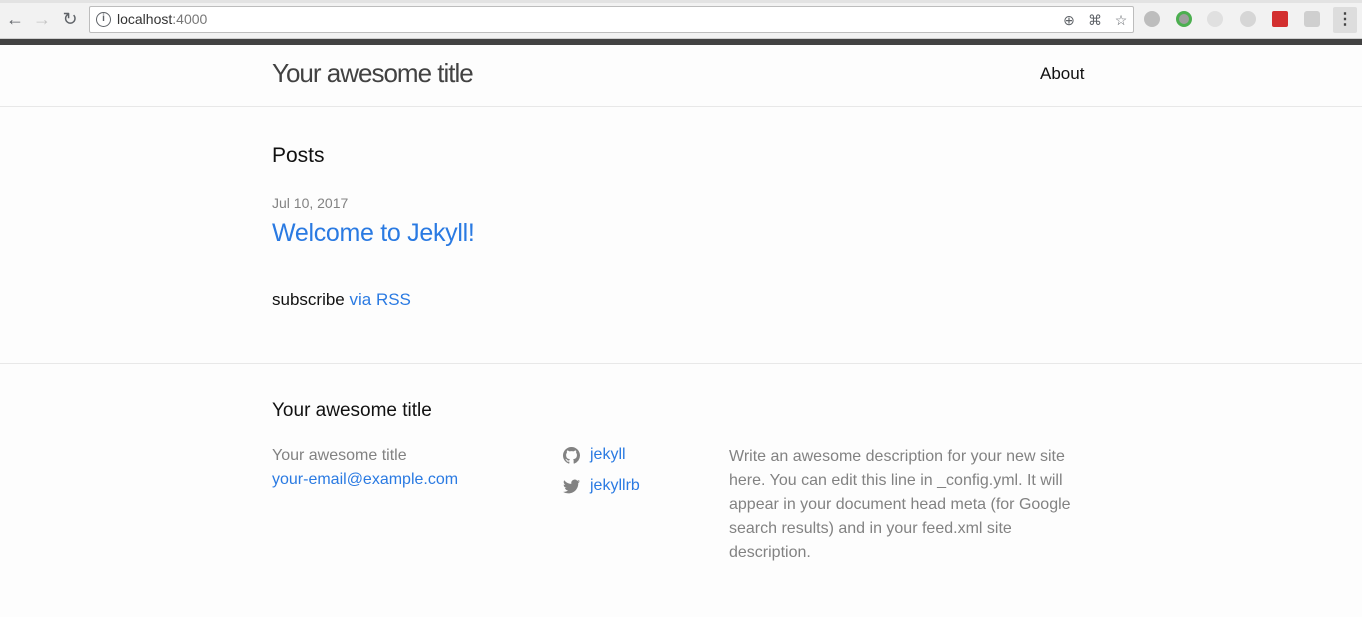 This screenshot has height=617, width=1362. What do you see at coordinates (373, 233) in the screenshot?
I see `post-link: Welcome to Jekyll!` at bounding box center [373, 233].